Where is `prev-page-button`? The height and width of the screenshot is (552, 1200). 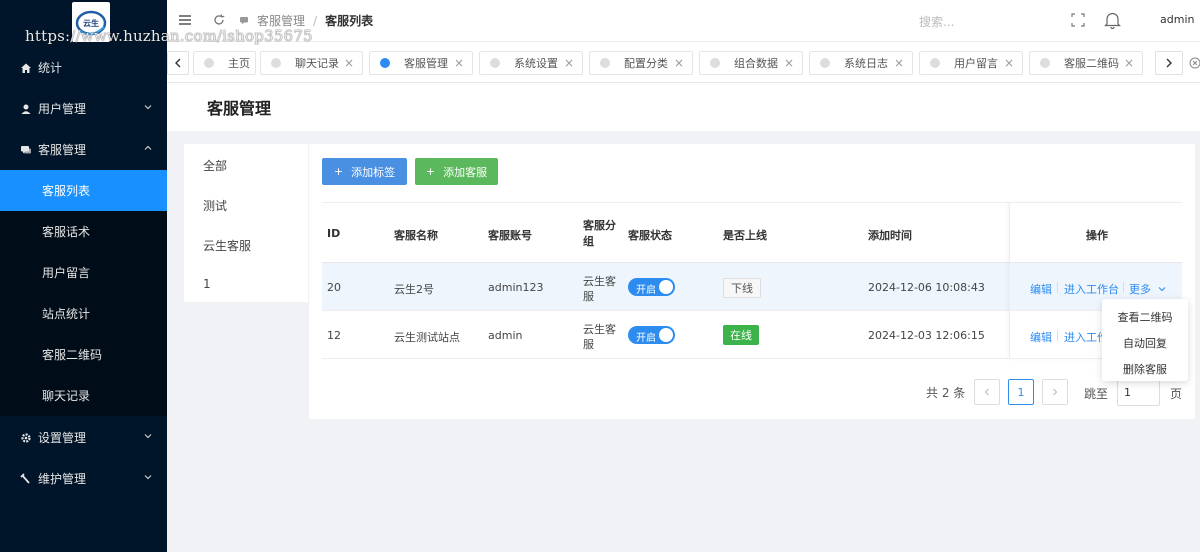 prev-page-button is located at coordinates (987, 392).